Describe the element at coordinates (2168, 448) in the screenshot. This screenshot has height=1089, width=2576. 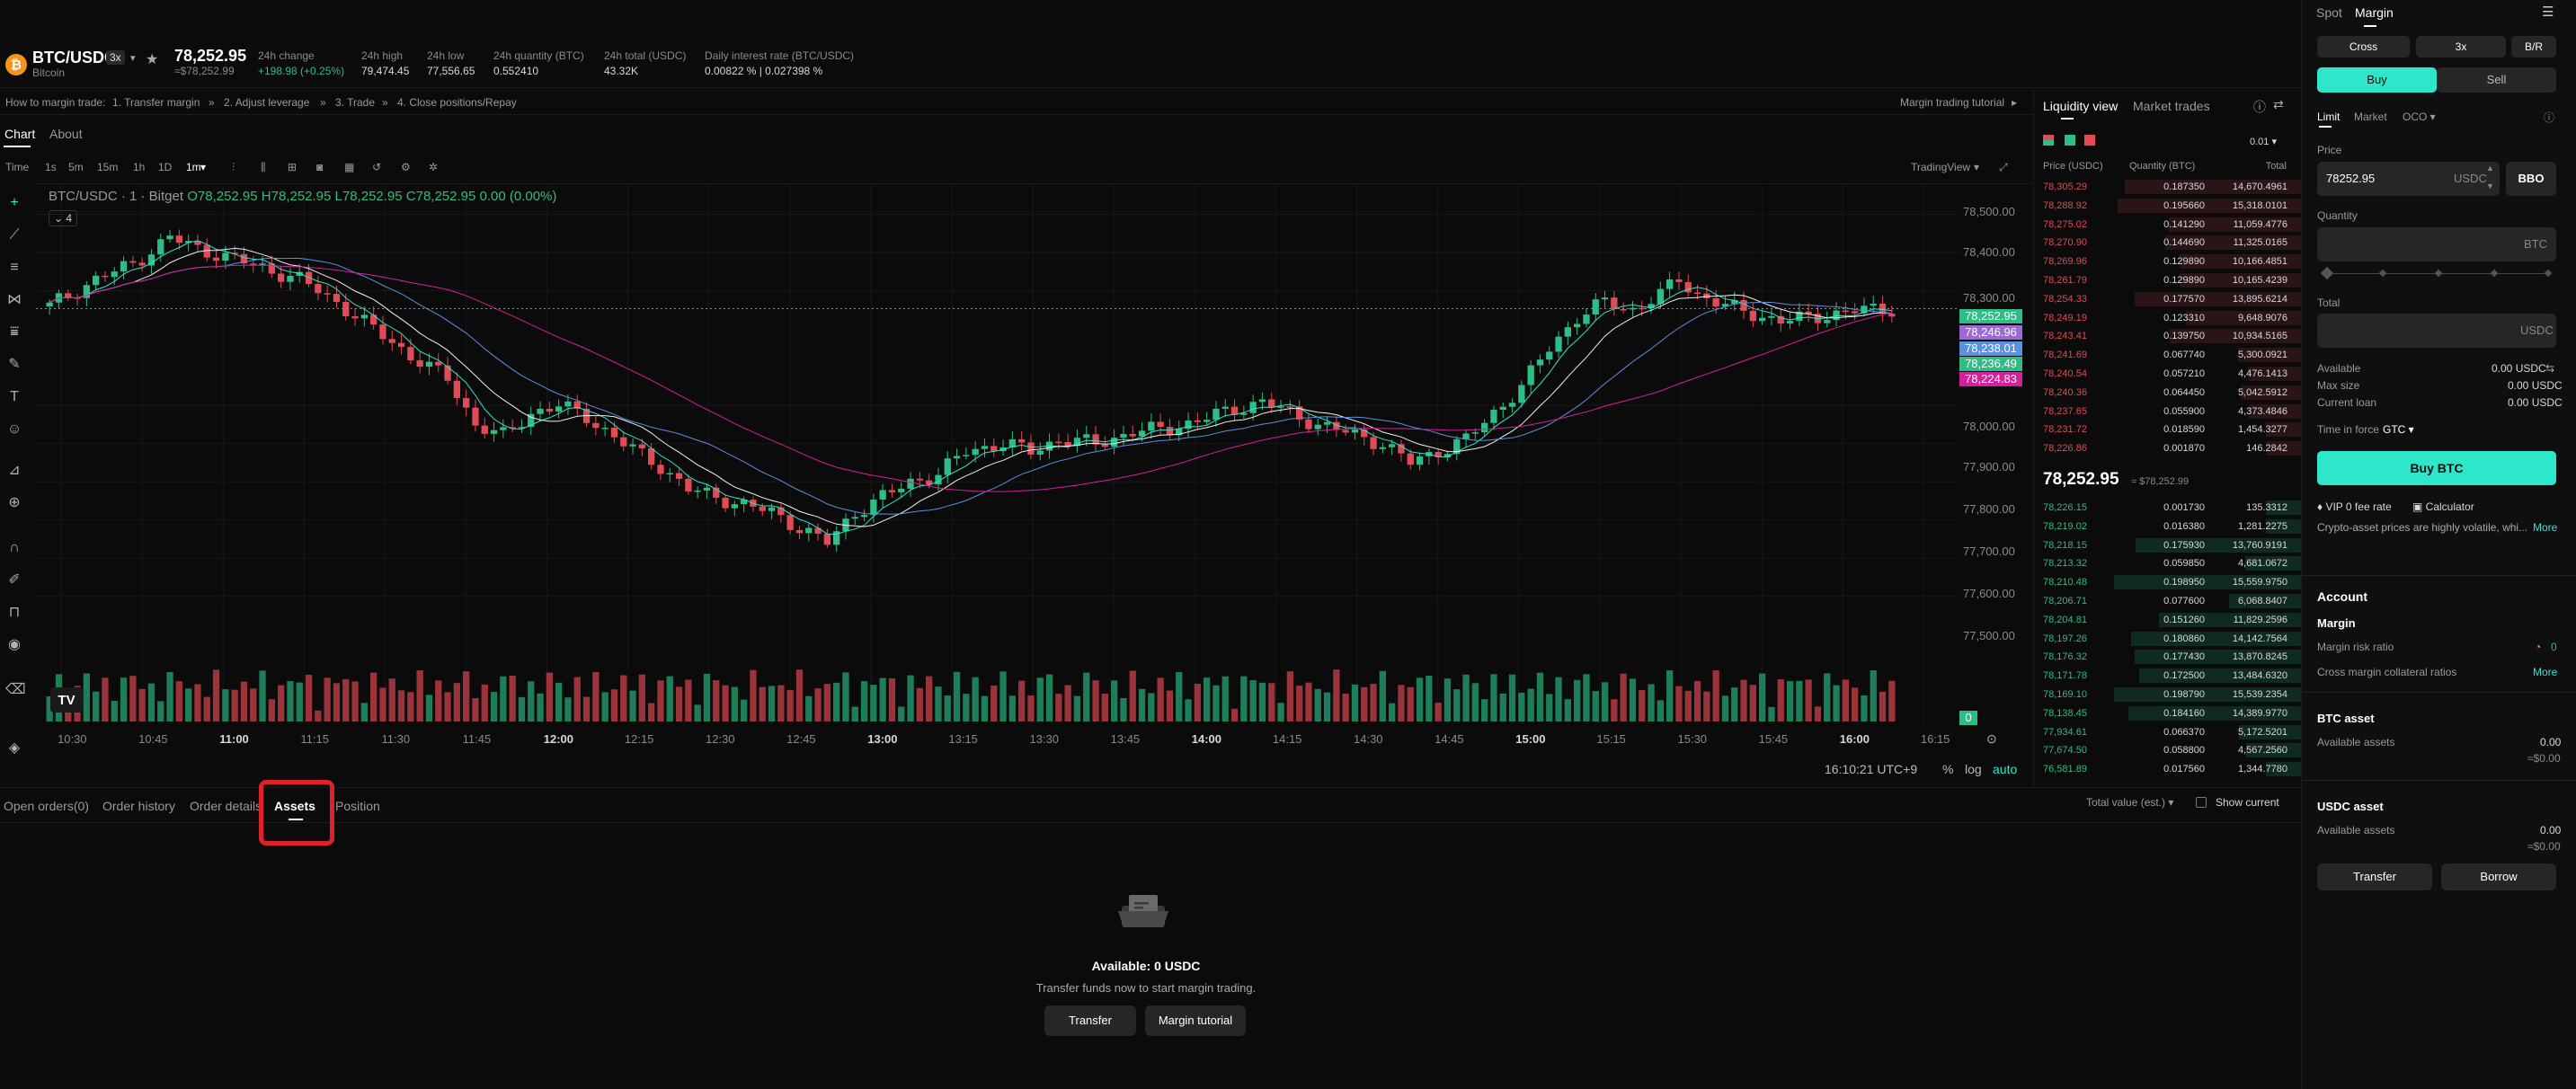
I see `ask-row: 78,226.86 0.001870 146.2842` at that location.